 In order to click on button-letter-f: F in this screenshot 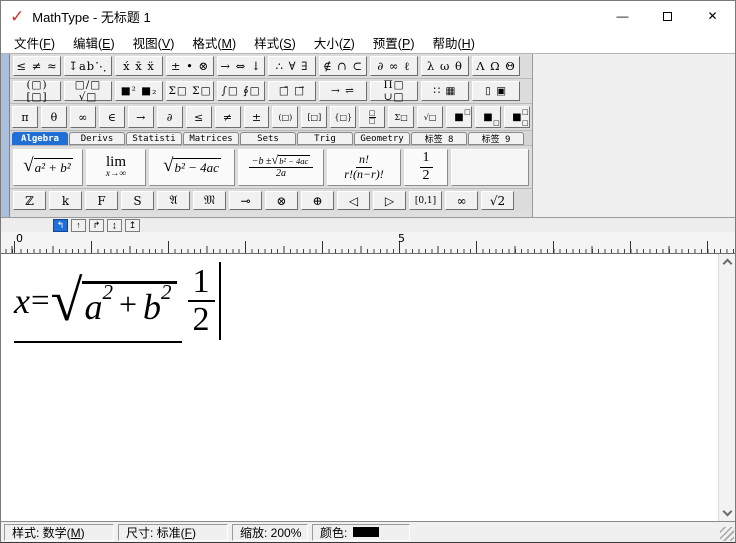, I will do `click(101, 200)`.